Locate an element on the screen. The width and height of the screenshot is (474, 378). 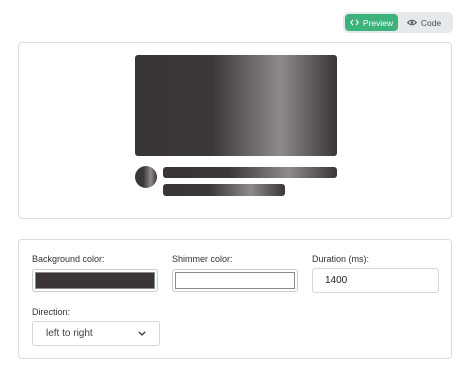
skeleton-avatar-placeholder is located at coordinates (146, 177).